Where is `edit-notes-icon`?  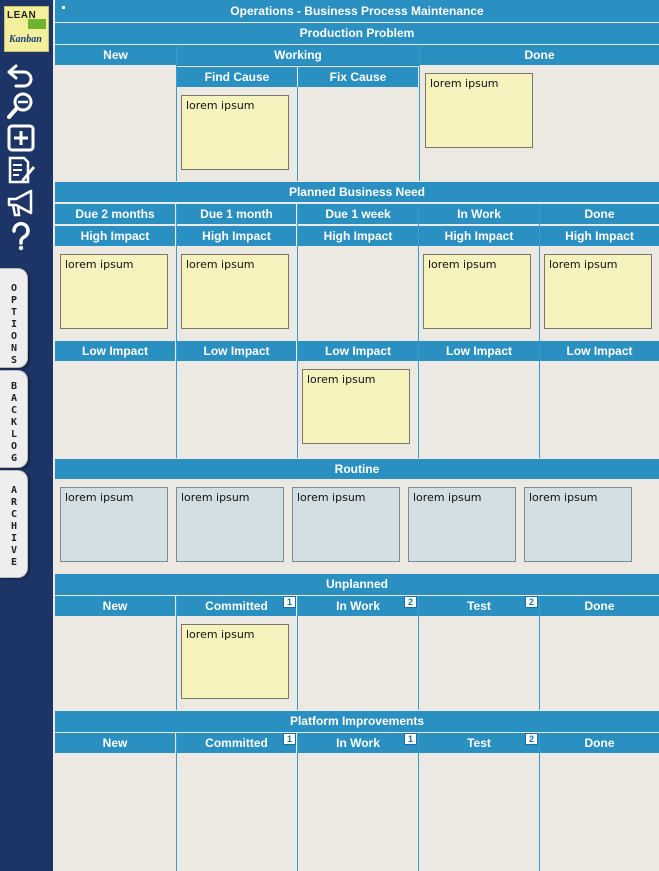 edit-notes-icon is located at coordinates (21, 170).